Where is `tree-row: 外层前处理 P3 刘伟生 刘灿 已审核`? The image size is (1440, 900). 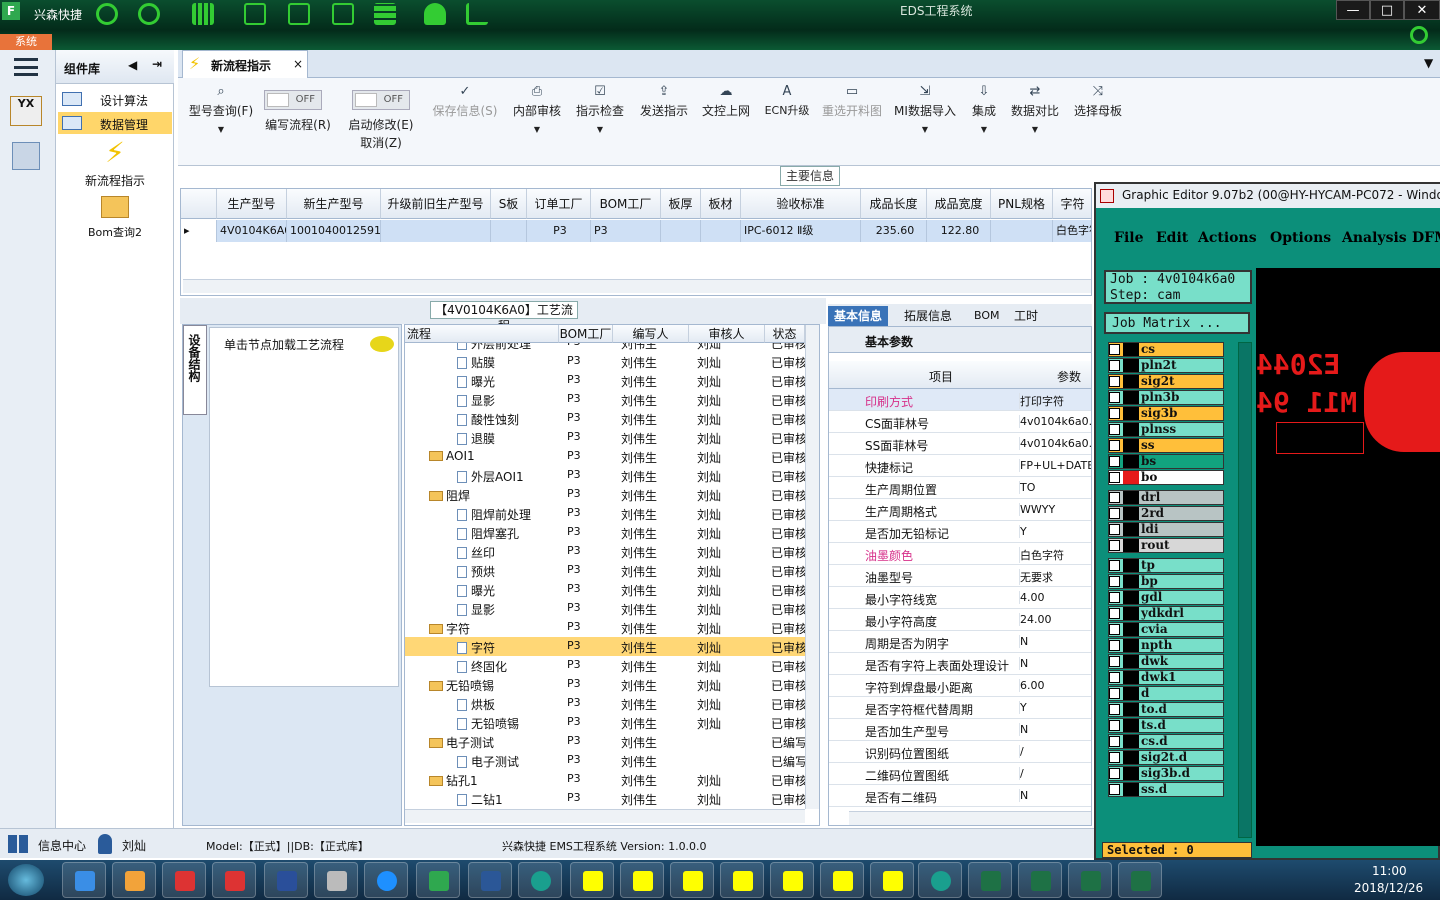
tree-row: 外层前处理 P3 刘伟生 刘灿 已审核 is located at coordinates (605, 347).